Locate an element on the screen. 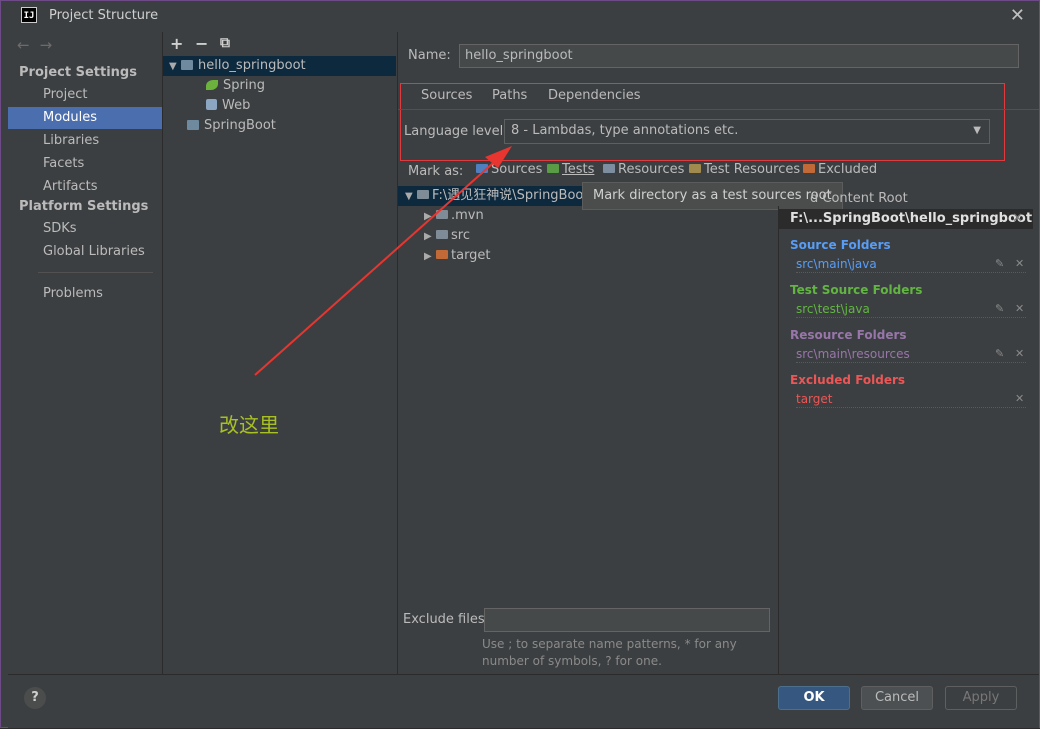  resource-folders-title: Resource Folders is located at coordinates (848, 335).